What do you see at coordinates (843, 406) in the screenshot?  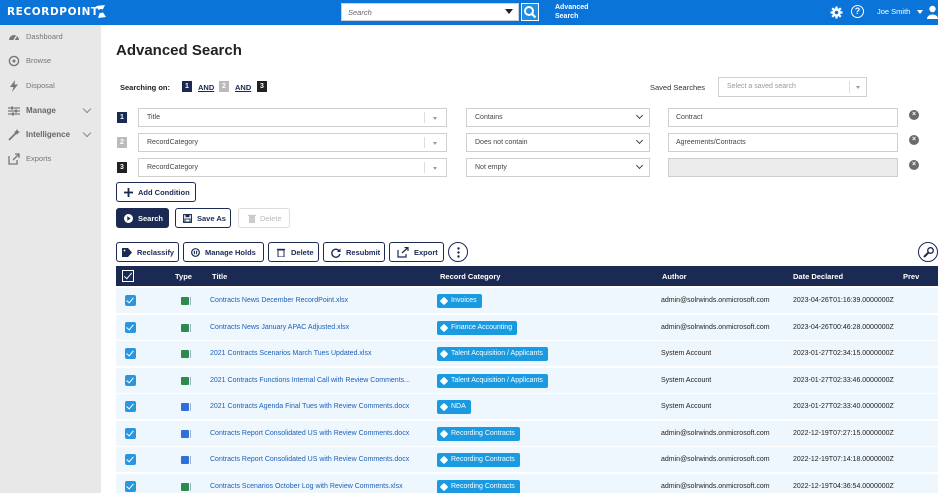 I see `record-date-declared: 2023-01-27T02:33:40.0000000Z` at bounding box center [843, 406].